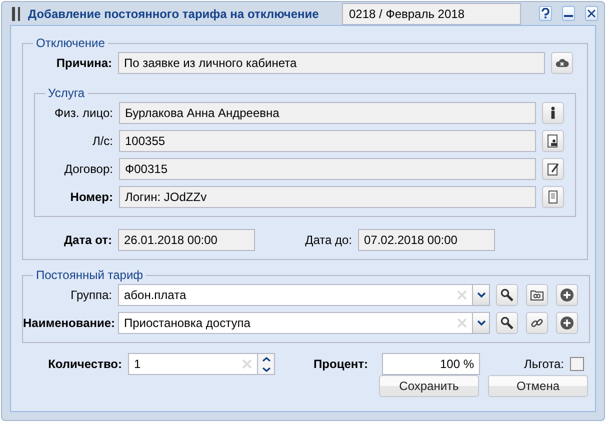 This screenshot has height=424, width=608. What do you see at coordinates (193, 364) in the screenshot?
I see `quantity-field: 1` at bounding box center [193, 364].